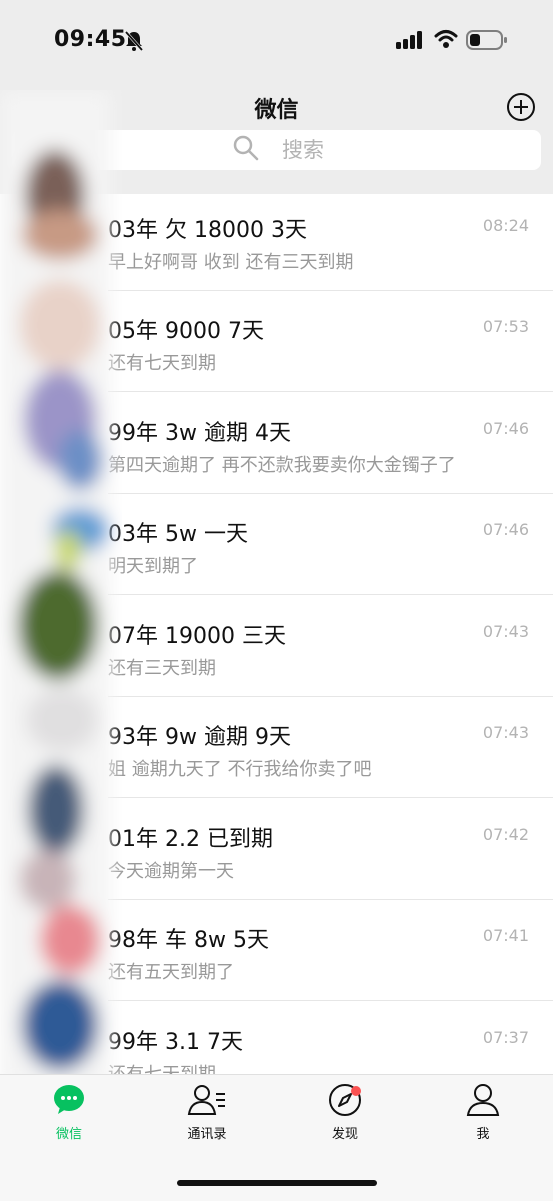  I want to click on tab-label: 发现, so click(344, 1134).